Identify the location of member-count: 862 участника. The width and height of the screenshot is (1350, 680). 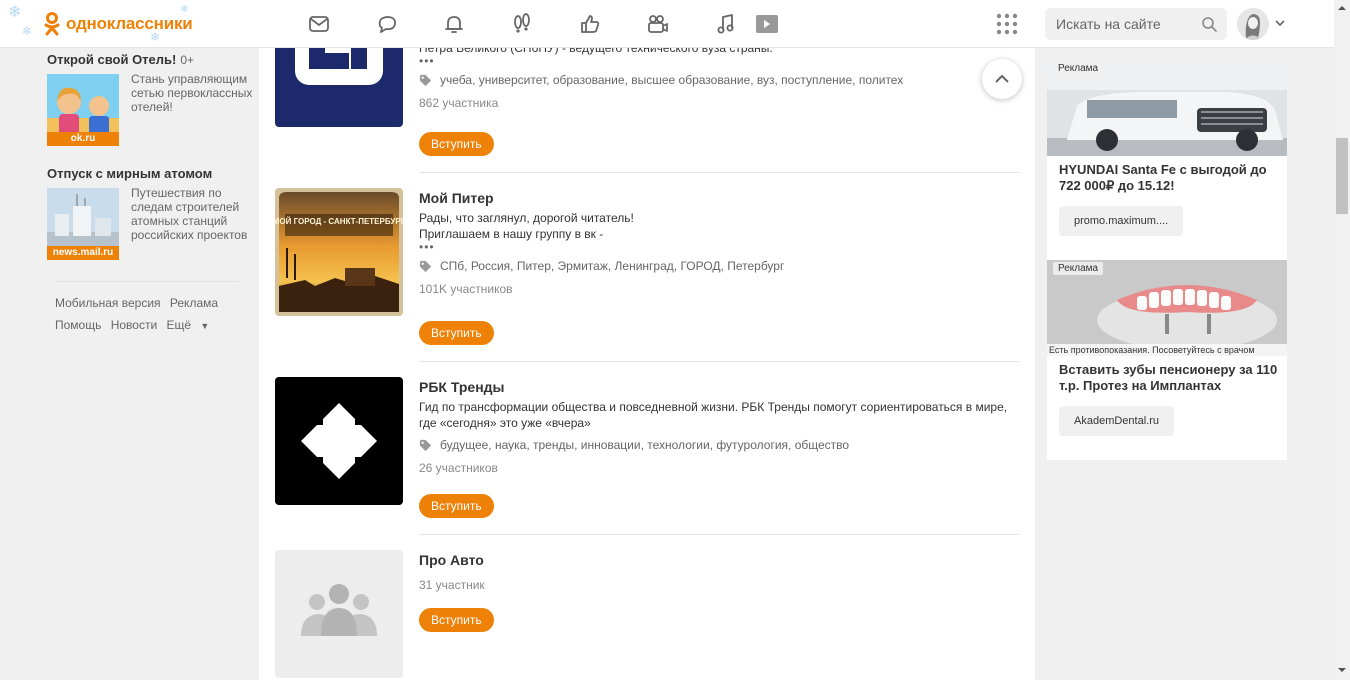
(719, 104).